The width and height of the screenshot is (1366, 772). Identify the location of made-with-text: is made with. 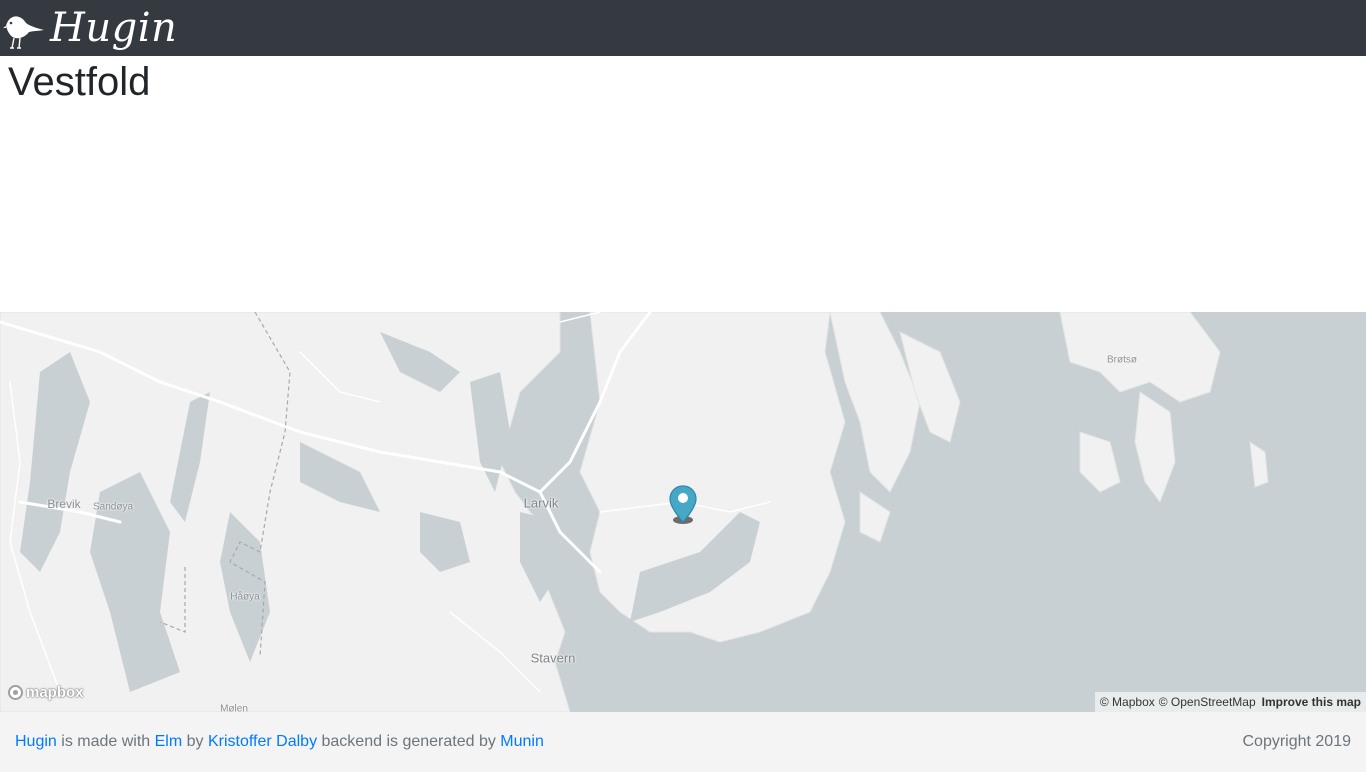
(105, 741).